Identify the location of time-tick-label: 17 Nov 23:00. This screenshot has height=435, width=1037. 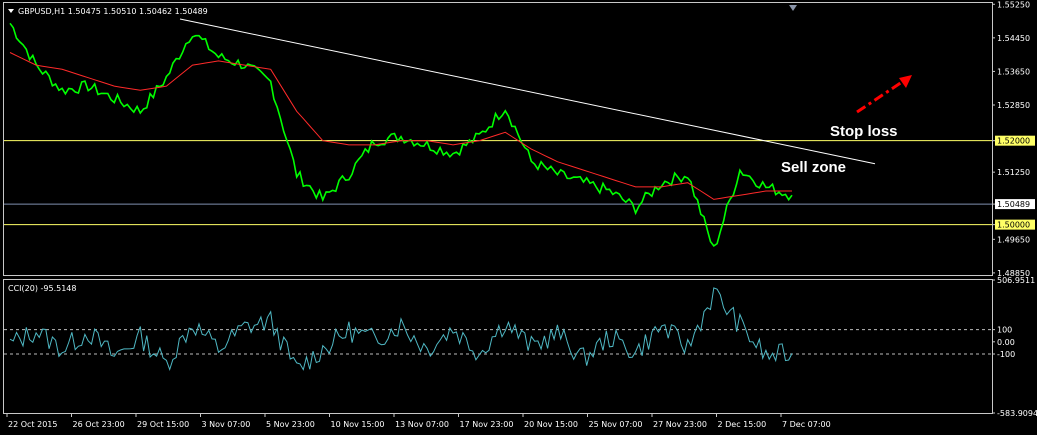
(487, 424).